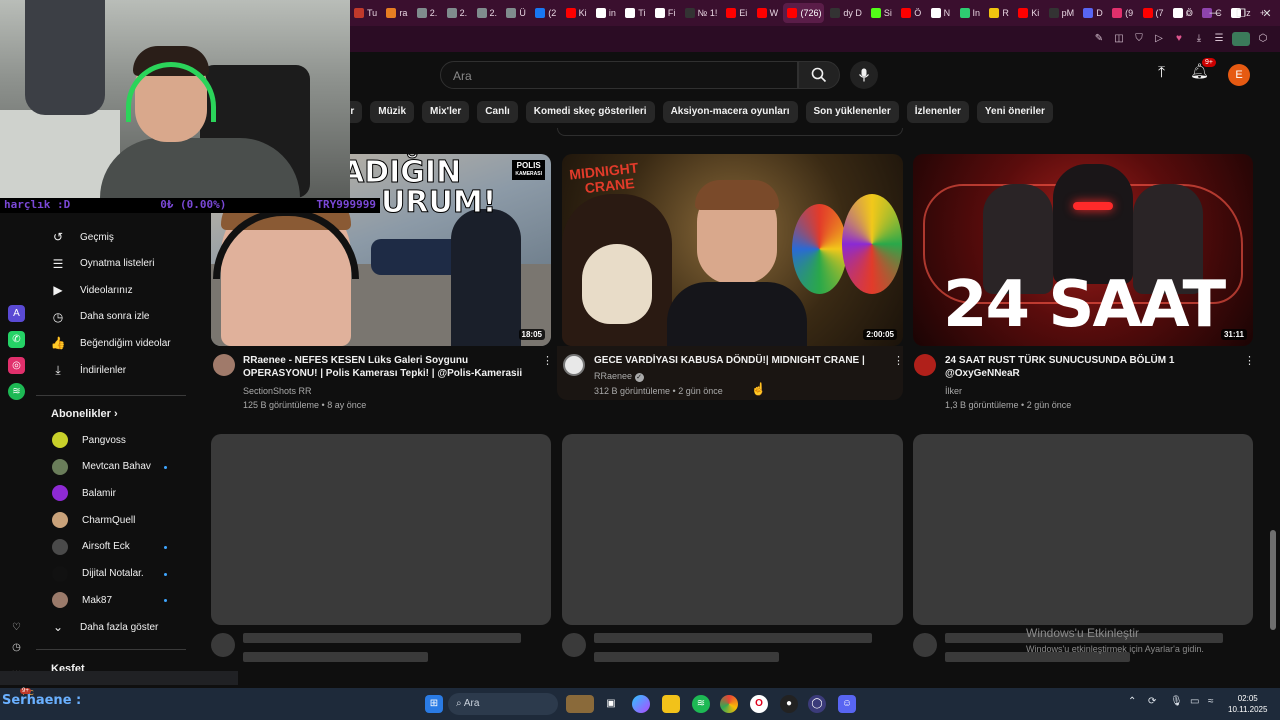  I want to click on task-view-icon: ▣, so click(611, 704).